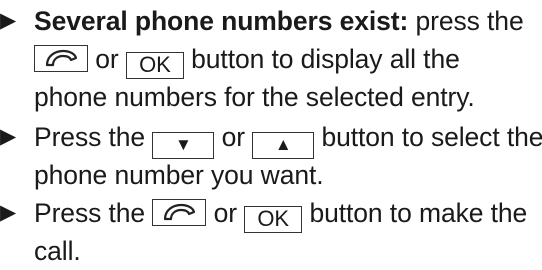 The height and width of the screenshot is (270, 542). Describe the element at coordinates (254, 97) in the screenshot. I see `step-1-line-3: phone numbers for the selected entry.` at that location.